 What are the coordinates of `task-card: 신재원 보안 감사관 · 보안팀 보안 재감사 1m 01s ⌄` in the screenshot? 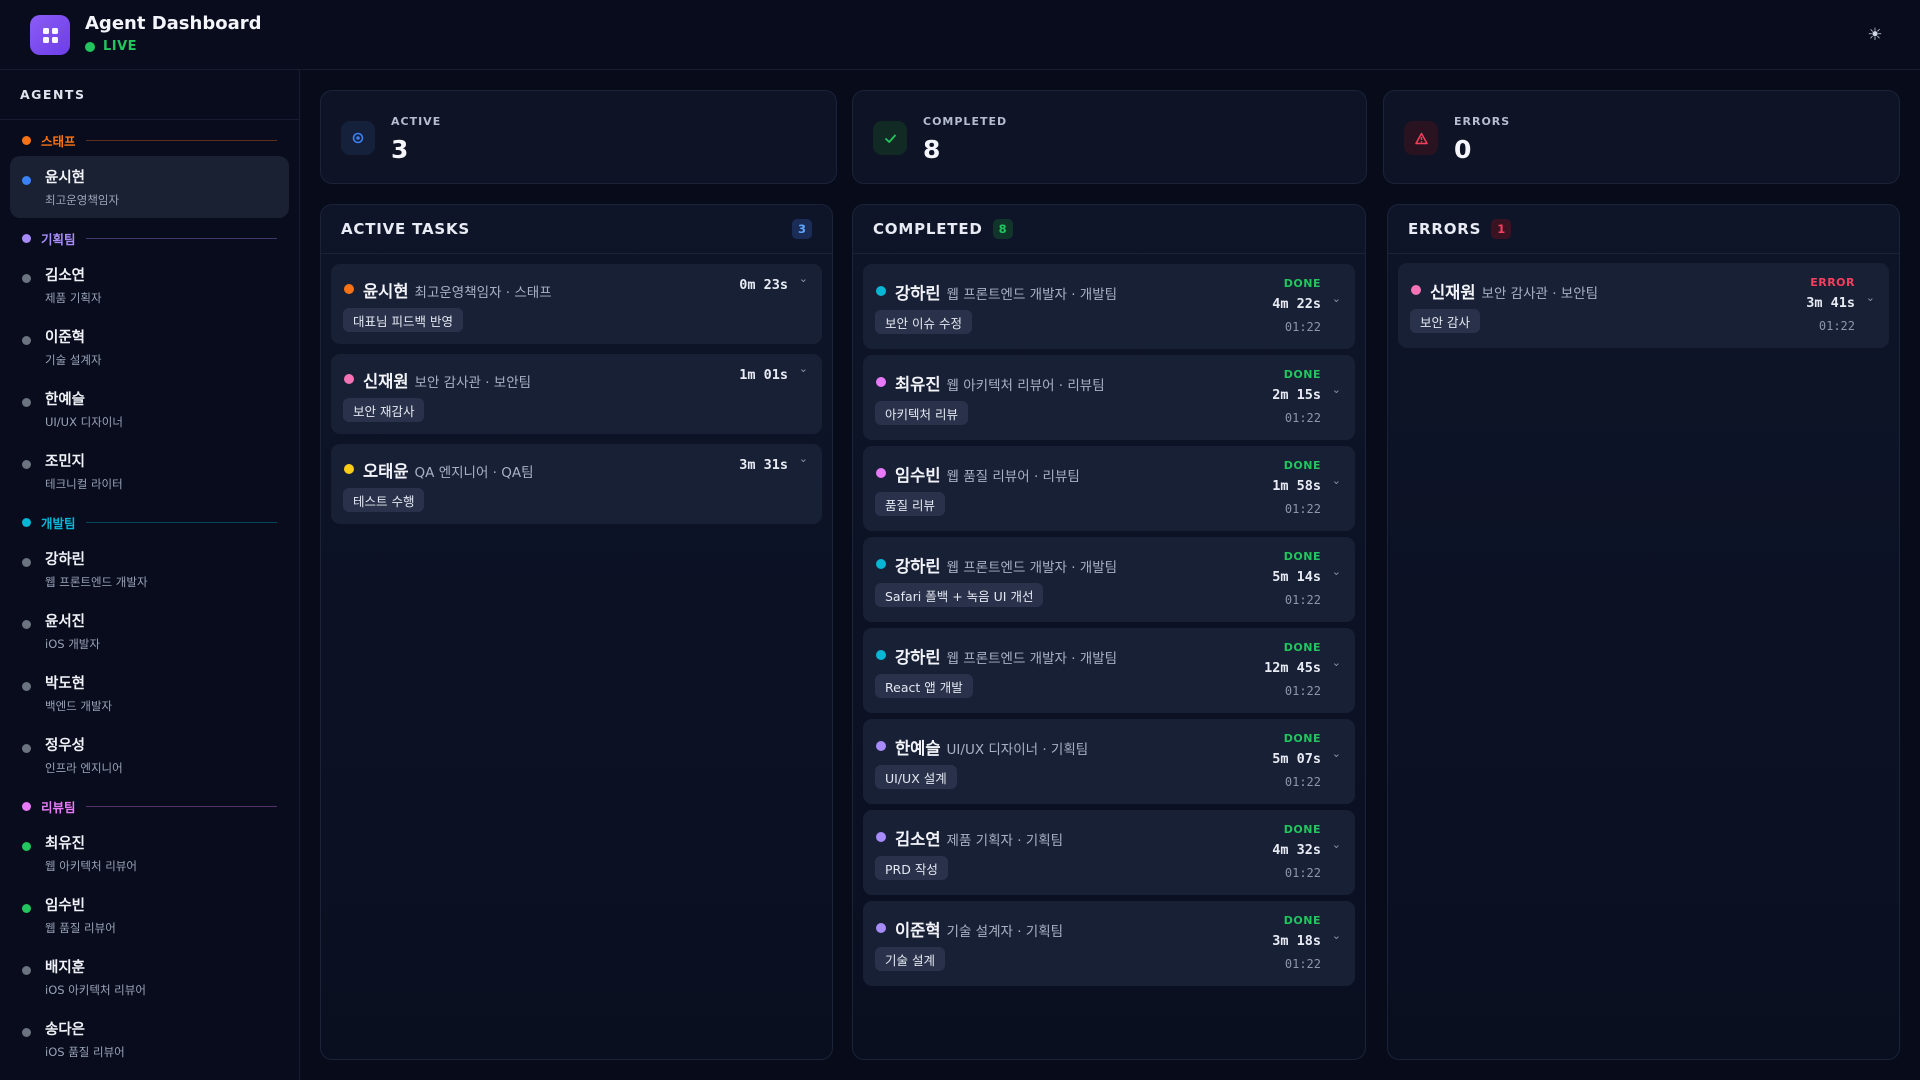 It's located at (576, 394).